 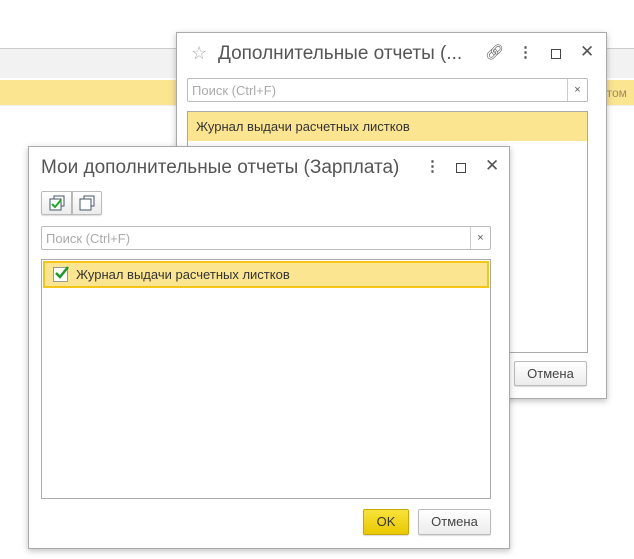 What do you see at coordinates (494, 53) in the screenshot?
I see `link-icon: 🔗︎` at bounding box center [494, 53].